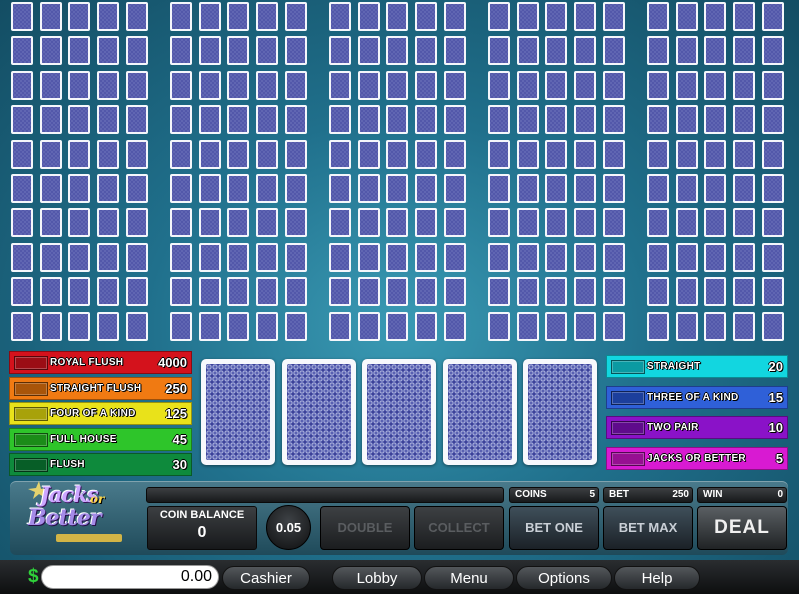 The image size is (799, 594). Describe the element at coordinates (696, 459) in the screenshot. I see `paytable-hand-name: JACKS OR BETTER` at that location.